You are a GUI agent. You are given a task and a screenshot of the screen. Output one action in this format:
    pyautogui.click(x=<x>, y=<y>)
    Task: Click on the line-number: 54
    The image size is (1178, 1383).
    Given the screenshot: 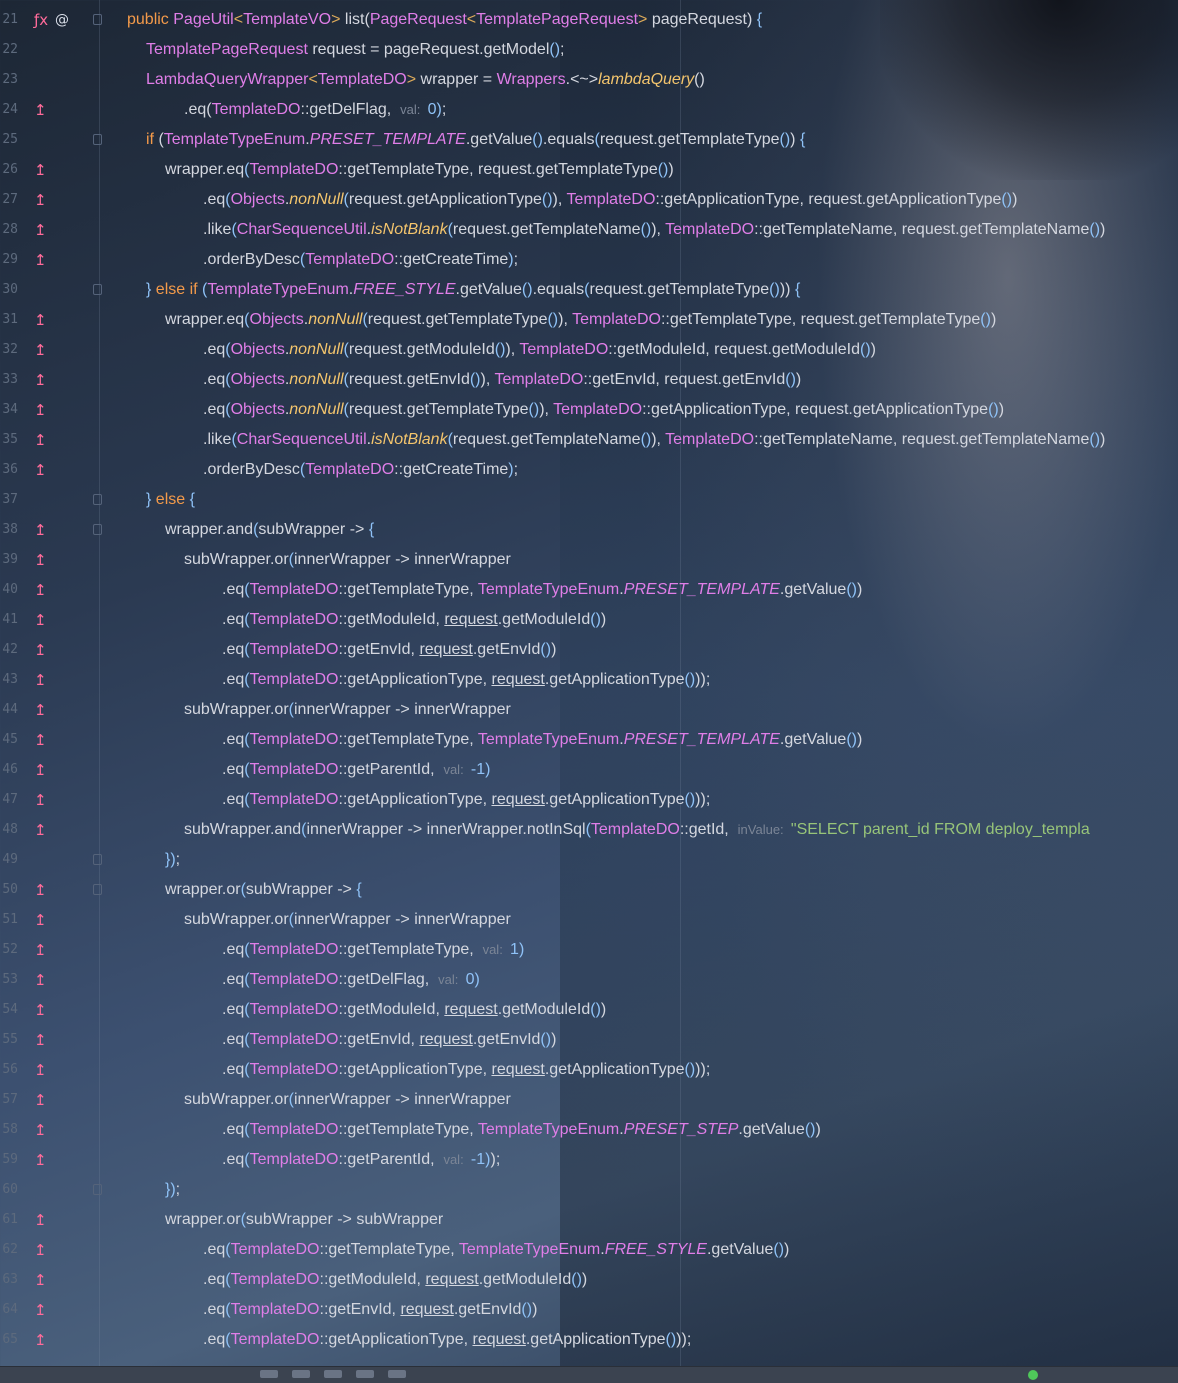 What is the action you would take?
    pyautogui.click(x=9, y=1010)
    